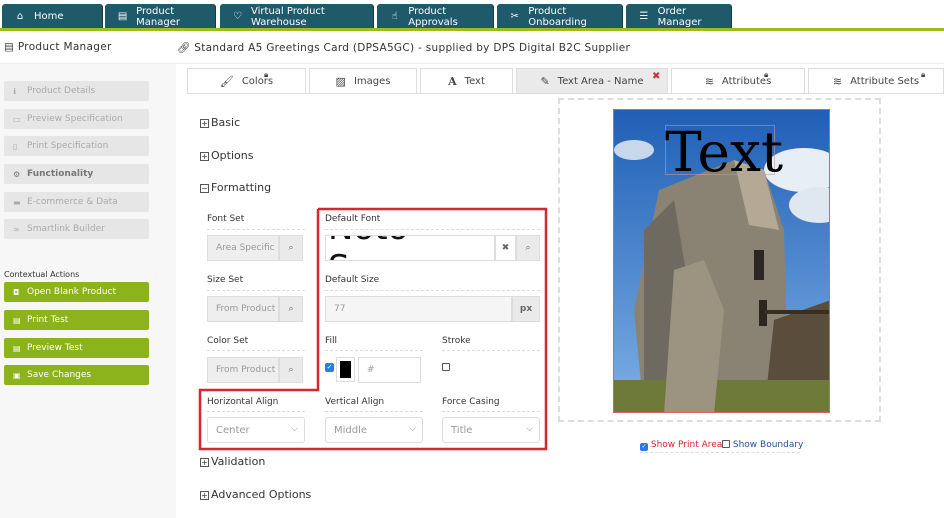 The height and width of the screenshot is (518, 944). What do you see at coordinates (720, 452) in the screenshot?
I see `divider` at bounding box center [720, 452].